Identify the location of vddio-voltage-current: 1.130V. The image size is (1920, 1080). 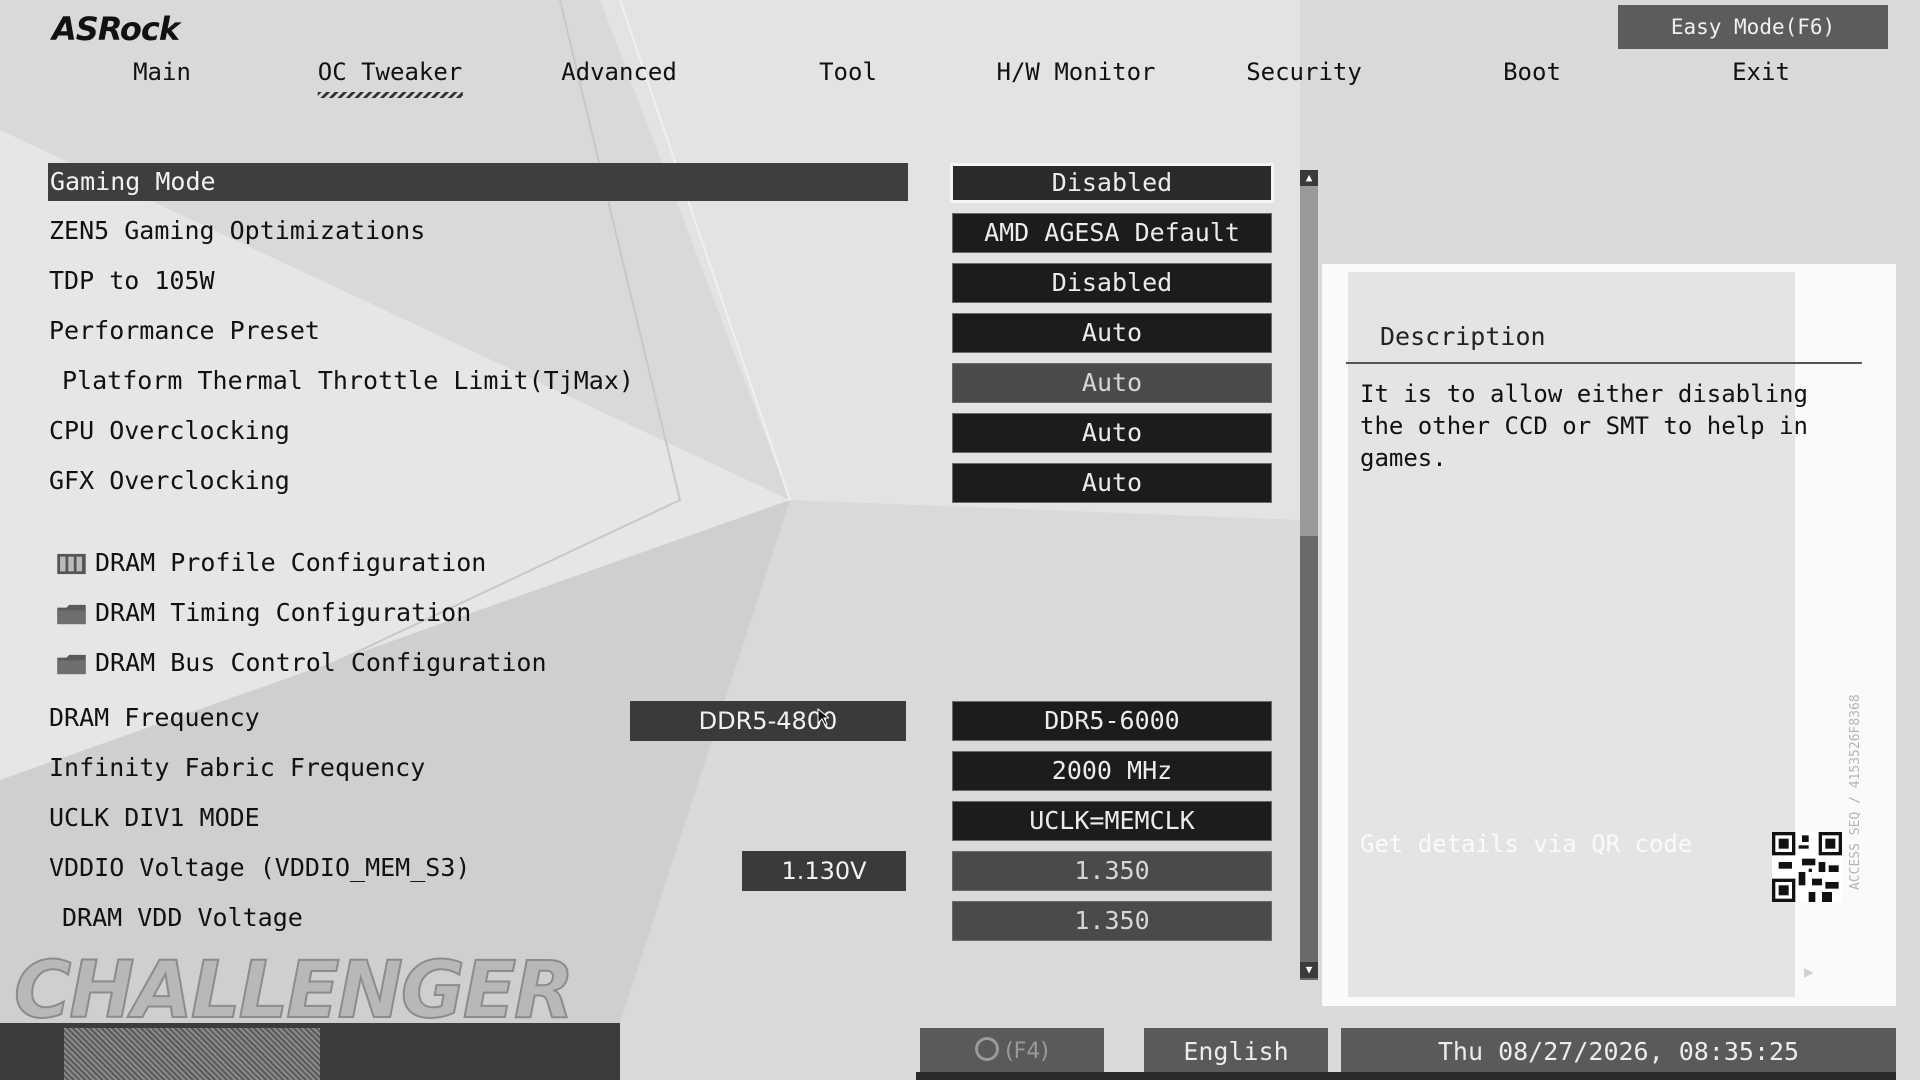
(824, 871).